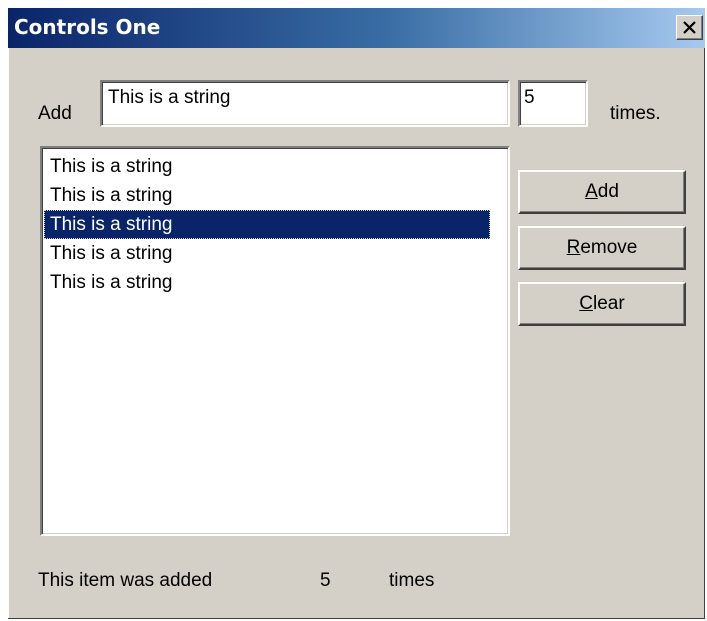  What do you see at coordinates (305, 103) in the screenshot?
I see `string-input: This is a string` at bounding box center [305, 103].